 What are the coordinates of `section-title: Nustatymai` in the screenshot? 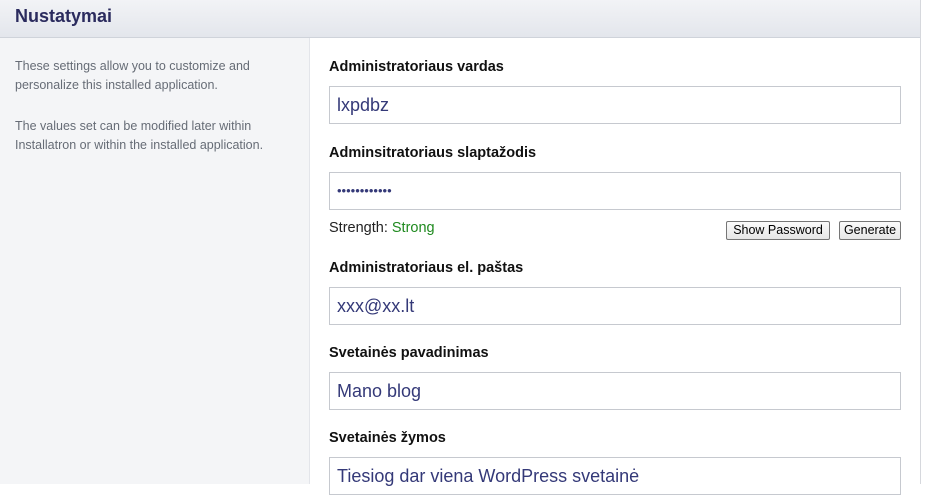 It's located at (64, 16).